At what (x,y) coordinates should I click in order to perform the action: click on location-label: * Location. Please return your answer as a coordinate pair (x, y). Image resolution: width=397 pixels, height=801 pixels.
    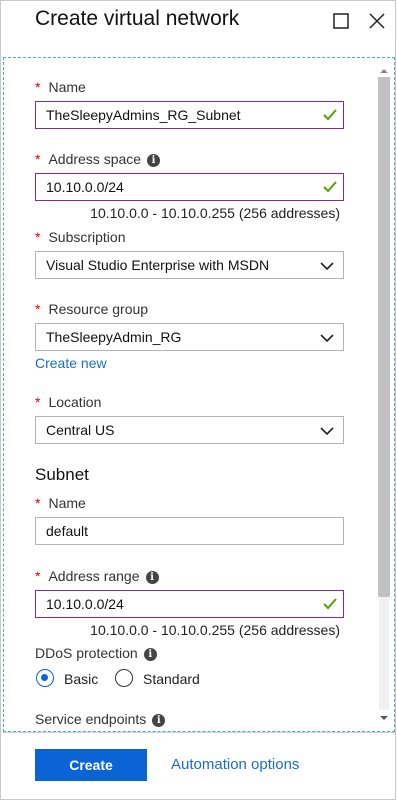
    Looking at the image, I should click on (68, 402).